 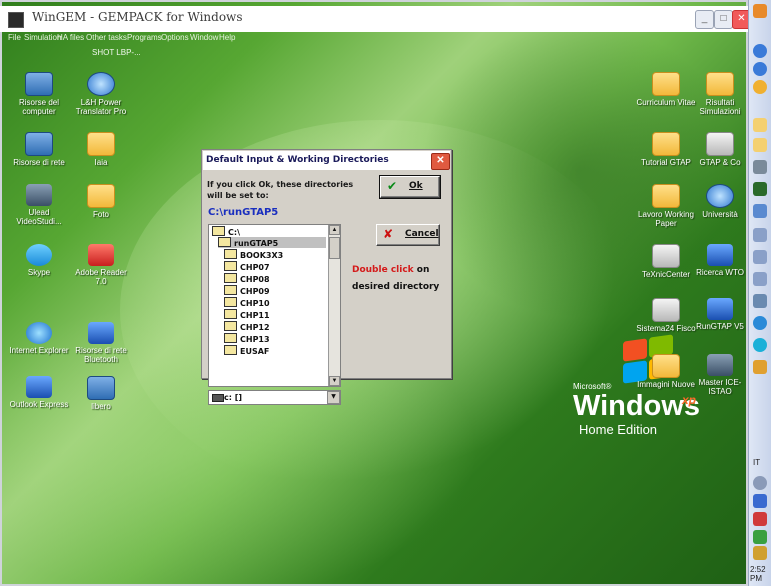 I want to click on chevron-down-icon: ▼, so click(x=333, y=397).